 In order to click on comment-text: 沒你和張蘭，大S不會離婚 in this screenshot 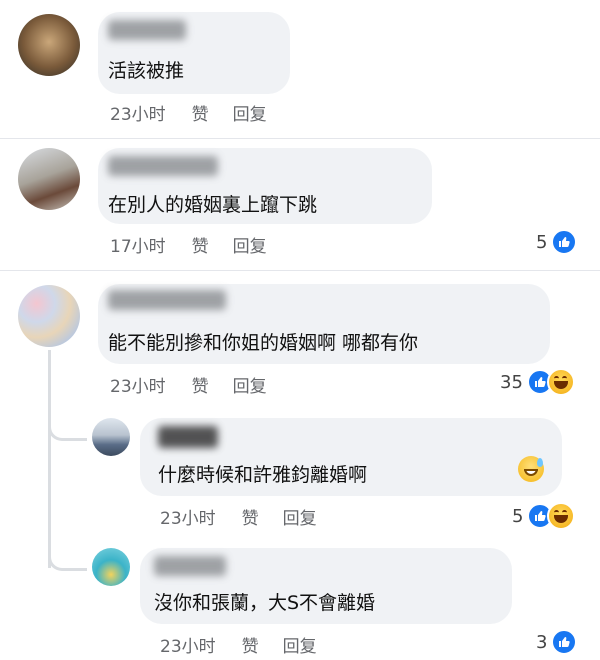, I will do `click(265, 603)`.